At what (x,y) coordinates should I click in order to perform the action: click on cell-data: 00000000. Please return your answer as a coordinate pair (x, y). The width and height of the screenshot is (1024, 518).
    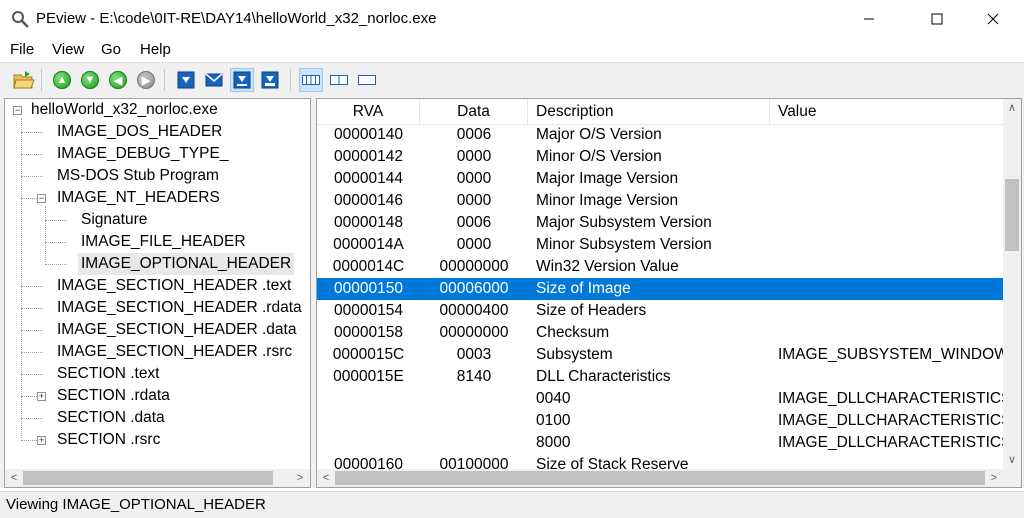
    Looking at the image, I should click on (474, 266).